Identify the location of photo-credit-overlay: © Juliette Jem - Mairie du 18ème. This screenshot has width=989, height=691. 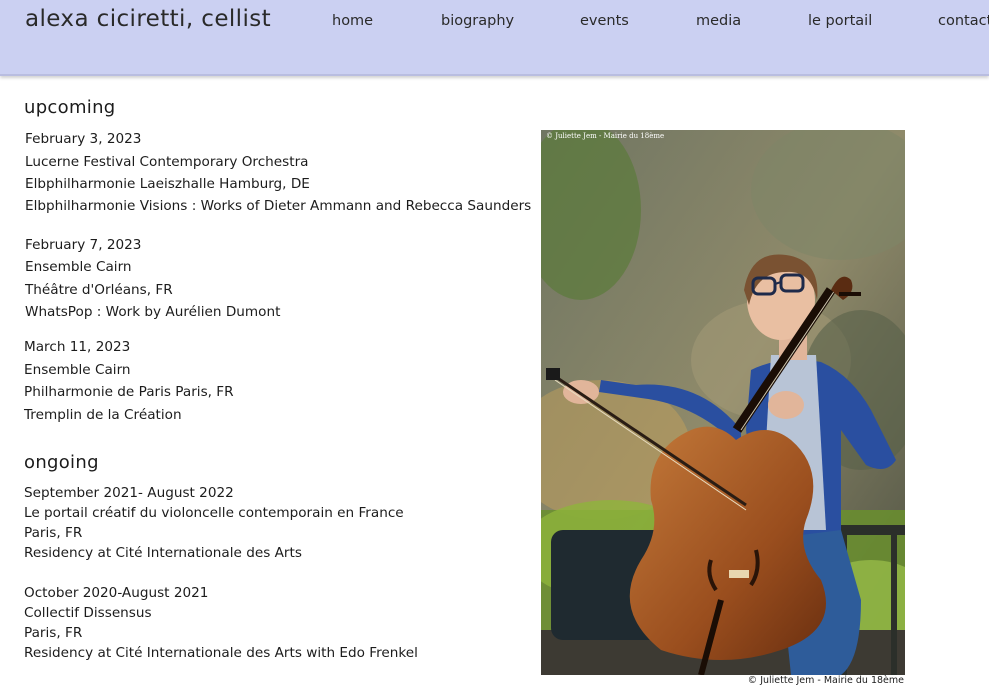
(605, 136).